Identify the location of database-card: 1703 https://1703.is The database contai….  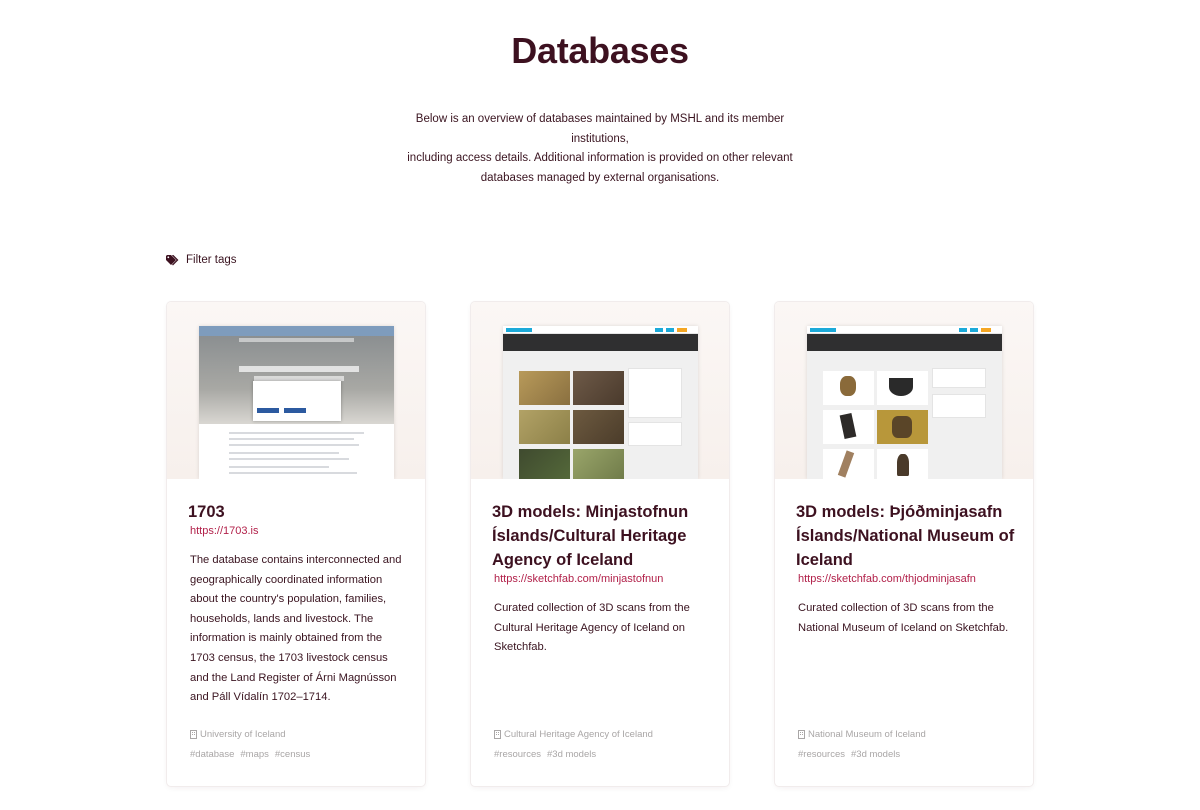
(296, 544).